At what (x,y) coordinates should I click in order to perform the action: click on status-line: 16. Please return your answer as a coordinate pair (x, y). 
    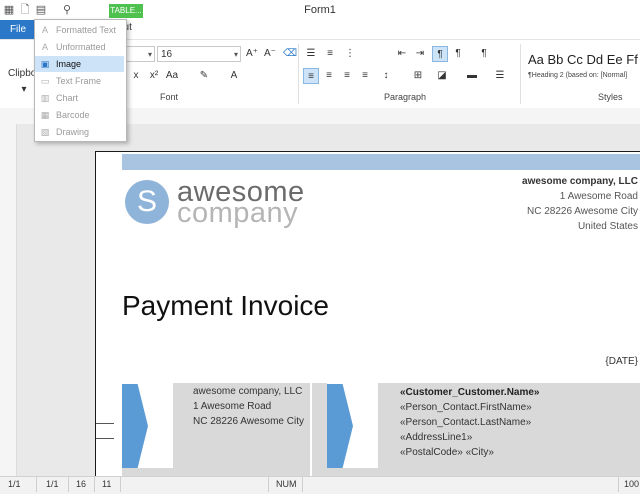
    Looking at the image, I should click on (81, 484).